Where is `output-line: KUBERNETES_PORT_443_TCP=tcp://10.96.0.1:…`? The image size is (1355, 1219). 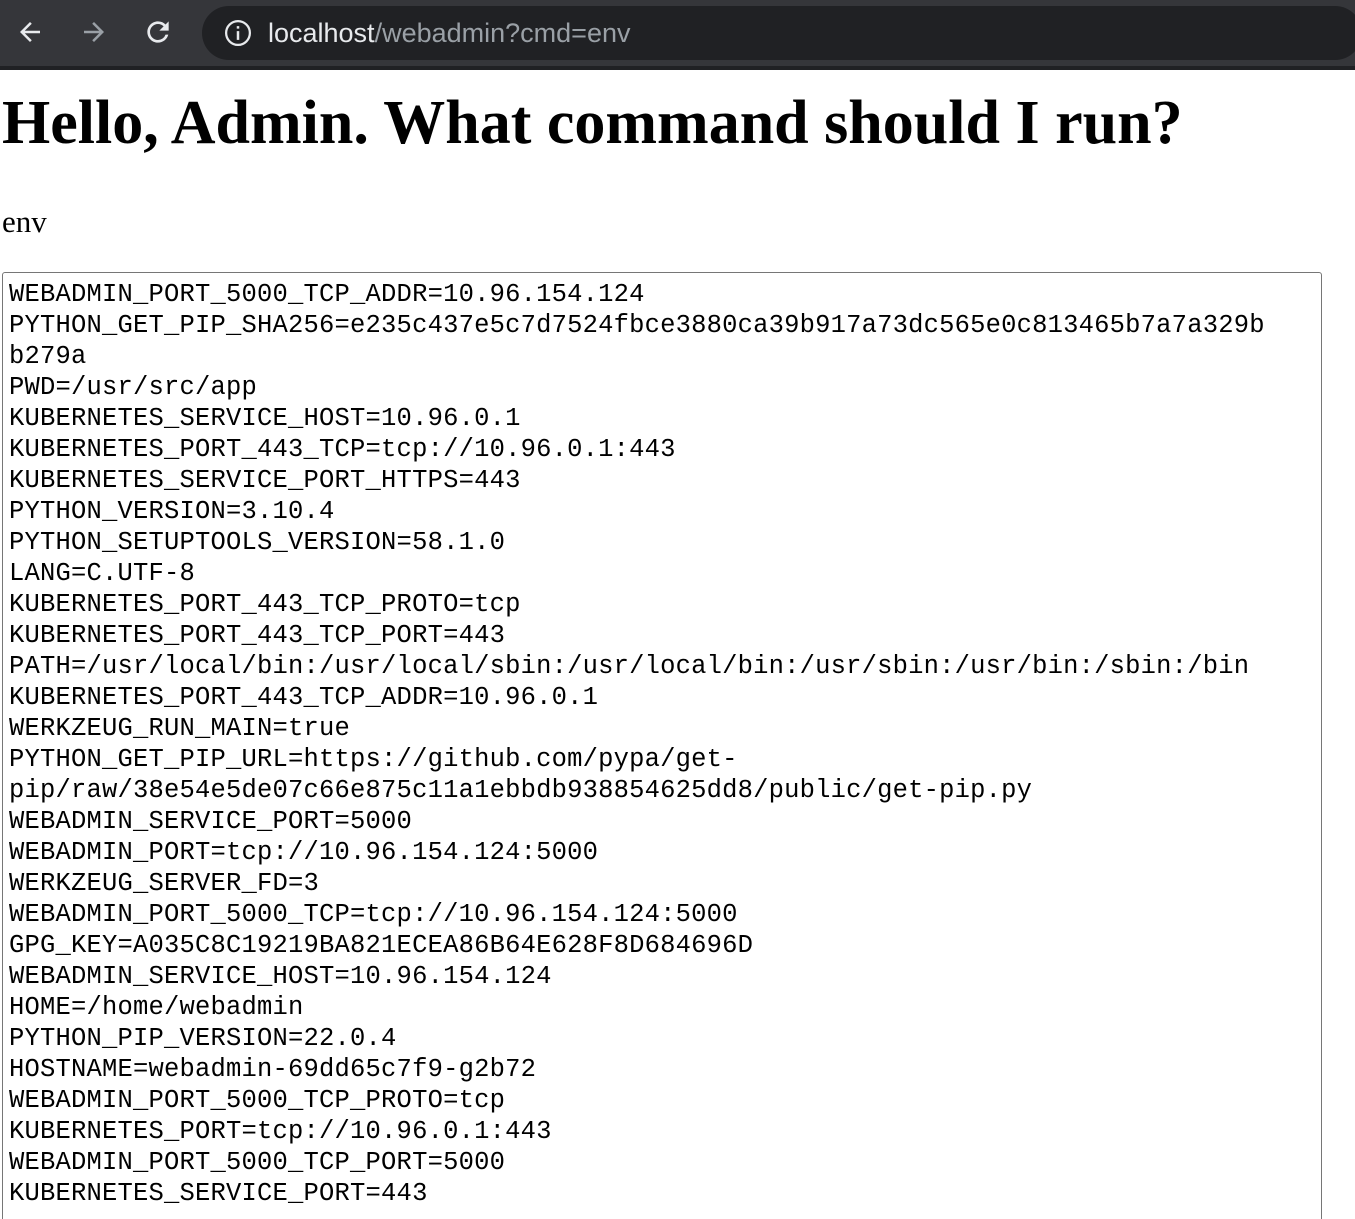 output-line: KUBERNETES_PORT_443_TCP=tcp://10.96.0.1:… is located at coordinates (342, 449).